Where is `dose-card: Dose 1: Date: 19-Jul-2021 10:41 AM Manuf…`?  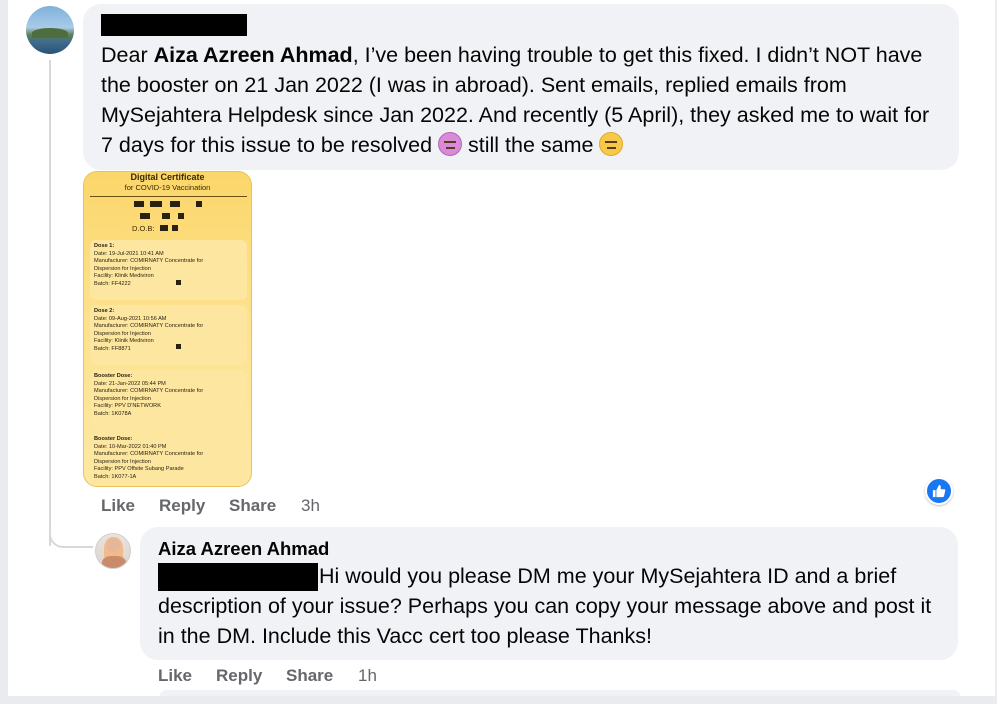 dose-card: Dose 1: Date: 19-Jul-2021 10:41 AM Manuf… is located at coordinates (168, 270).